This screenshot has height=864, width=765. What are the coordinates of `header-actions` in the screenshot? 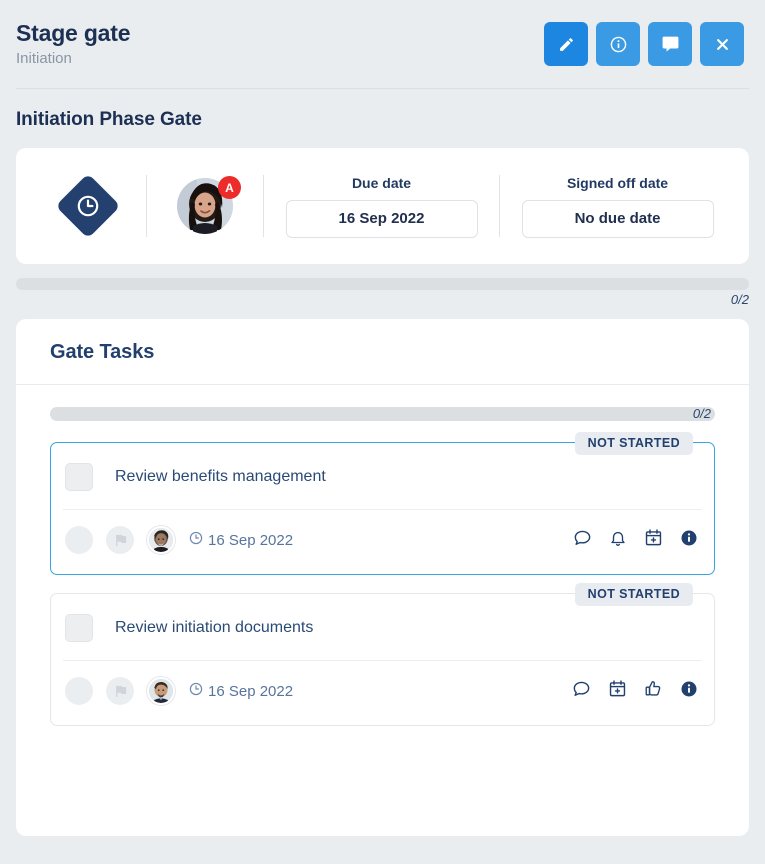 It's located at (644, 44).